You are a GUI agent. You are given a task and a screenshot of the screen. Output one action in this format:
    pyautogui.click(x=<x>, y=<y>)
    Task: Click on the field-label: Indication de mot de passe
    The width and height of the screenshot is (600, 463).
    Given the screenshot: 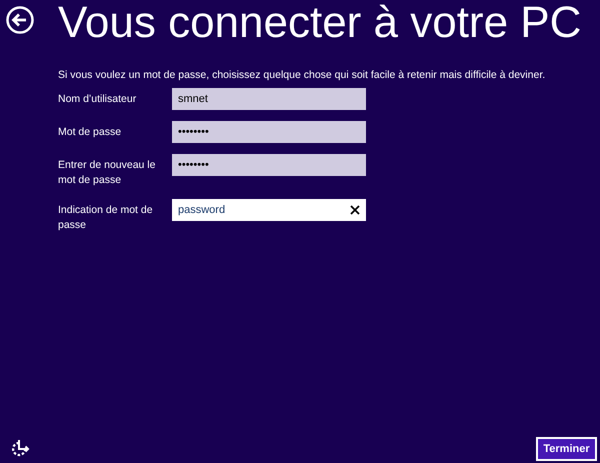 What is the action you would take?
    pyautogui.click(x=106, y=218)
    